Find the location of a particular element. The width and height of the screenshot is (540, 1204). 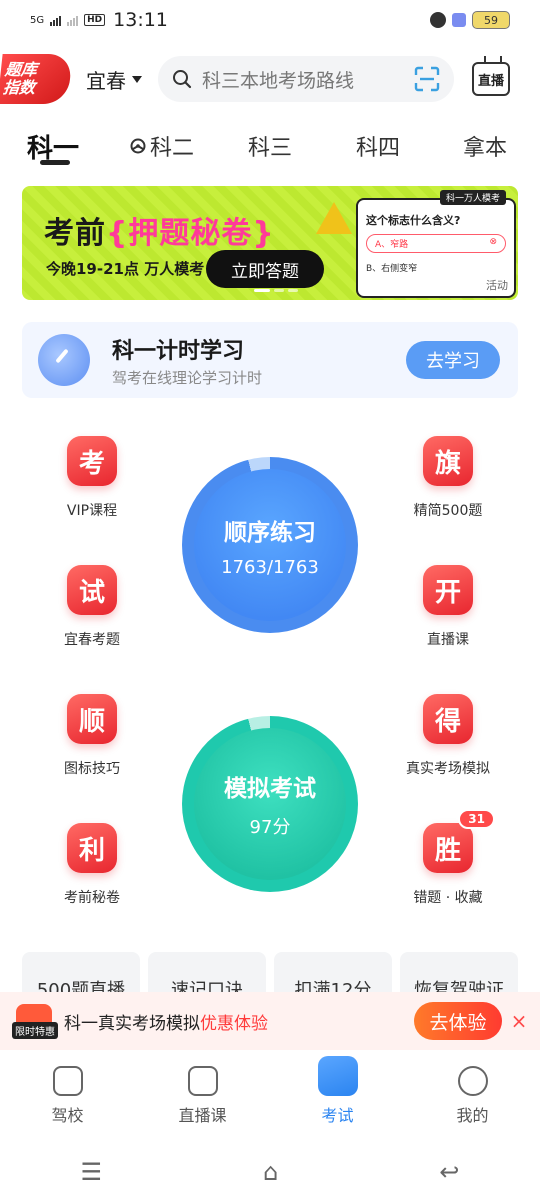

chip-restore-license: 恢复驾驶证 is located at coordinates (459, 972).